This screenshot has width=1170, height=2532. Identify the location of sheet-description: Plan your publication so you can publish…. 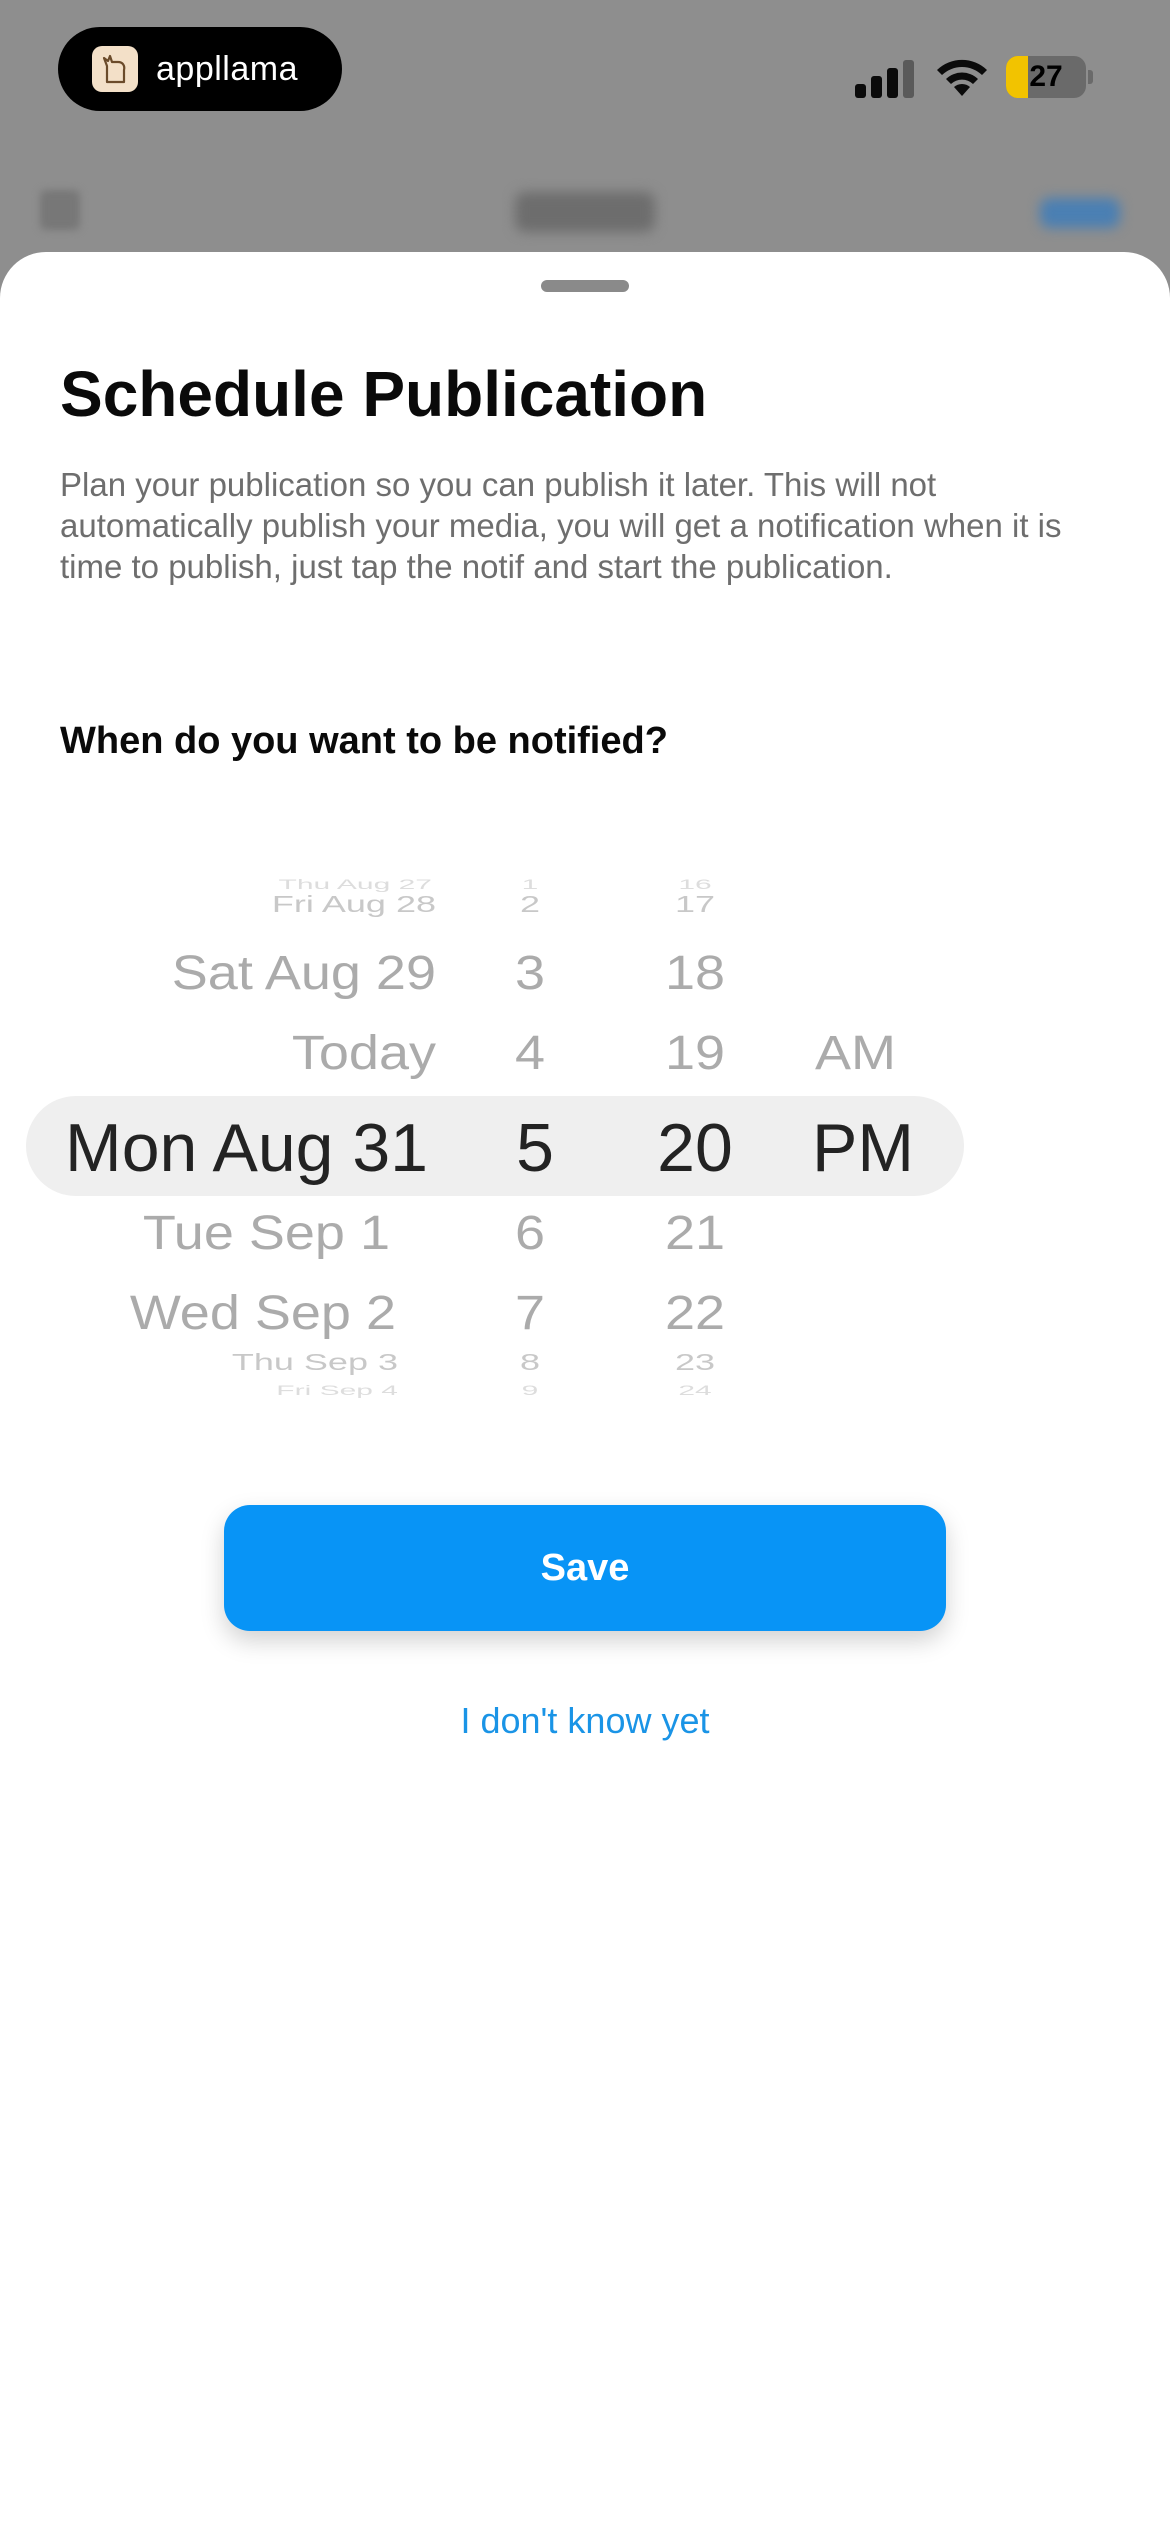
(561, 525).